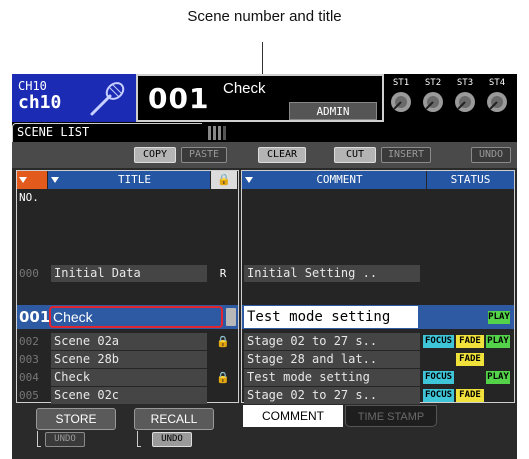 This screenshot has width=529, height=459. I want to click on list-item: 005 Scene 02c, so click(127, 395).